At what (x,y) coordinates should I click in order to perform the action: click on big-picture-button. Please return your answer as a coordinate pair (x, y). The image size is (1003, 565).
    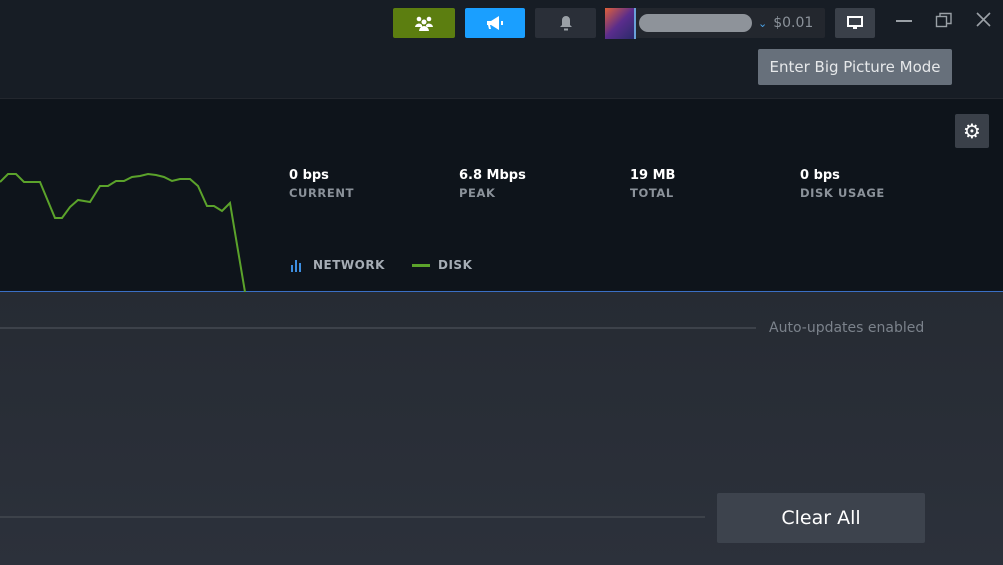
    Looking at the image, I should click on (855, 23).